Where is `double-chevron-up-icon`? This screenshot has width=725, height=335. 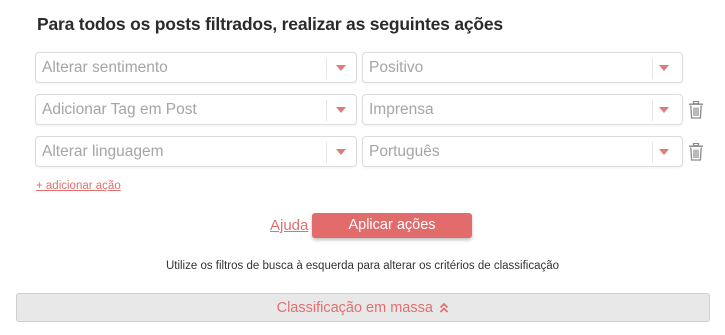
double-chevron-up-icon is located at coordinates (444, 307).